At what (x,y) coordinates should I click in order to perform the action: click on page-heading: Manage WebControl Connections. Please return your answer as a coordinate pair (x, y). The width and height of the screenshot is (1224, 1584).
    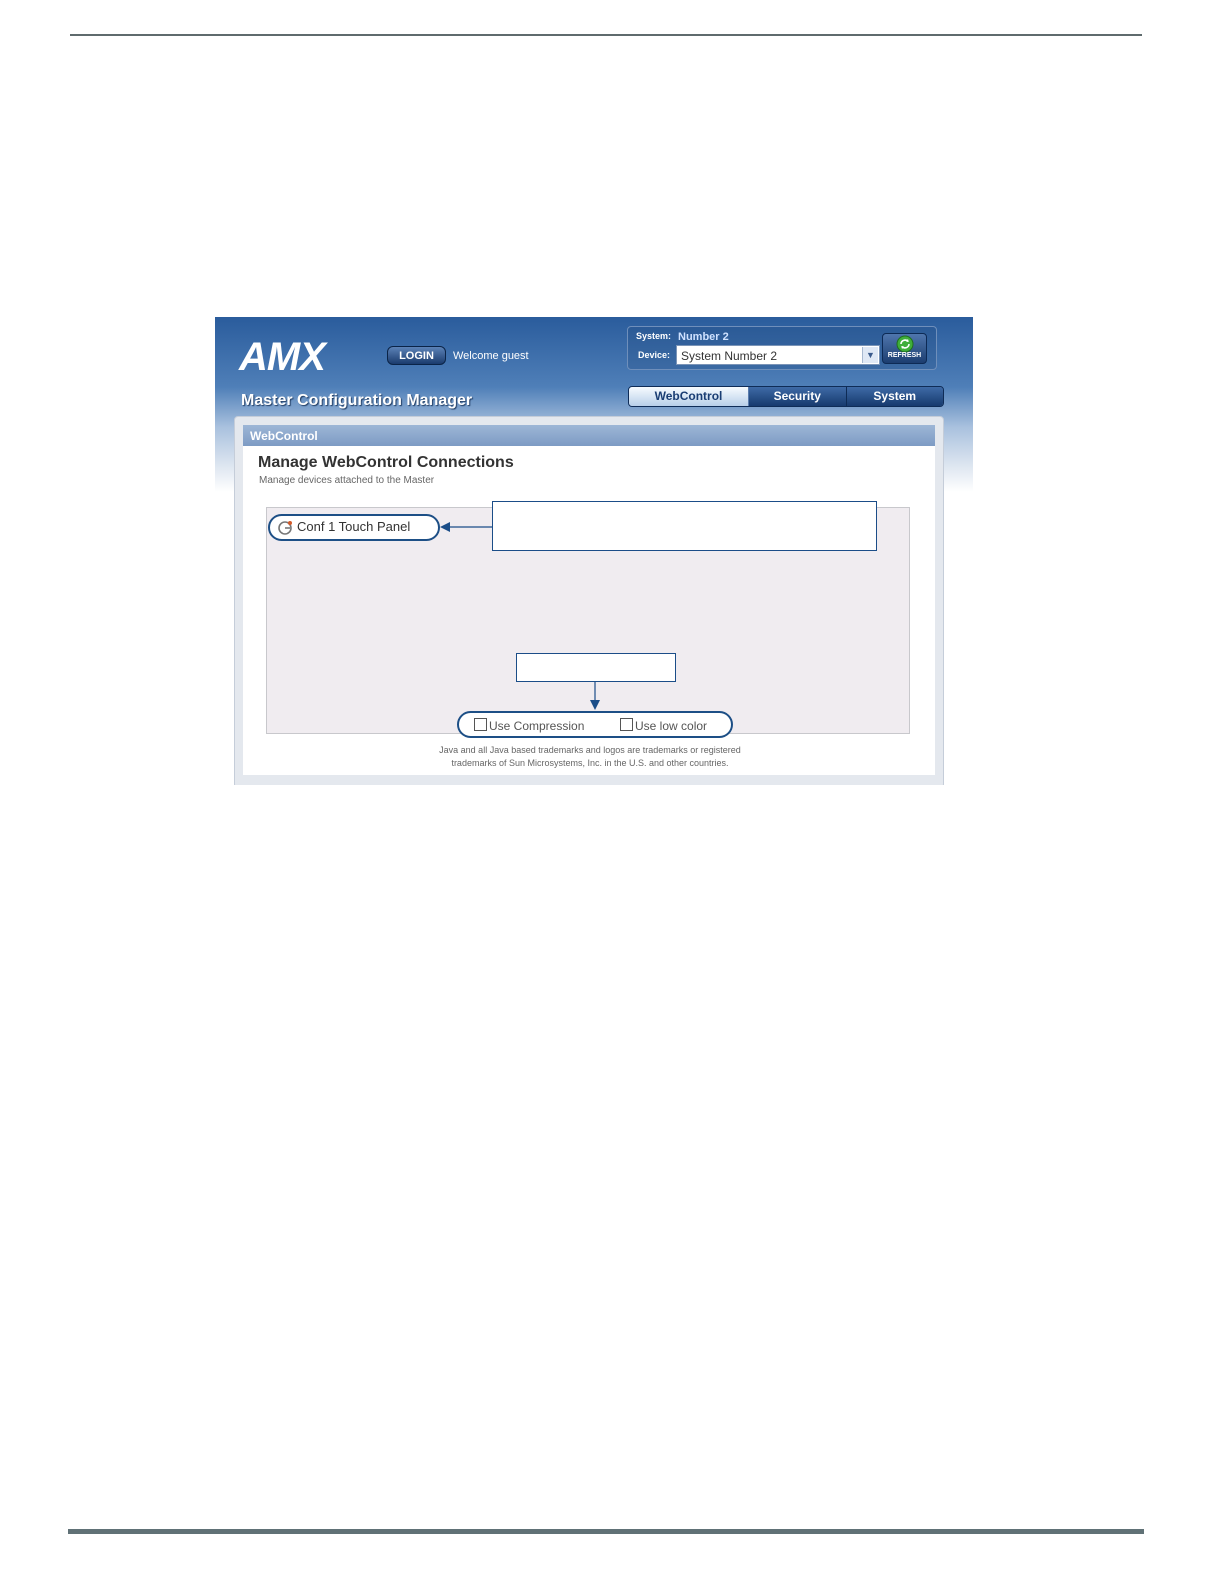
    Looking at the image, I should click on (386, 462).